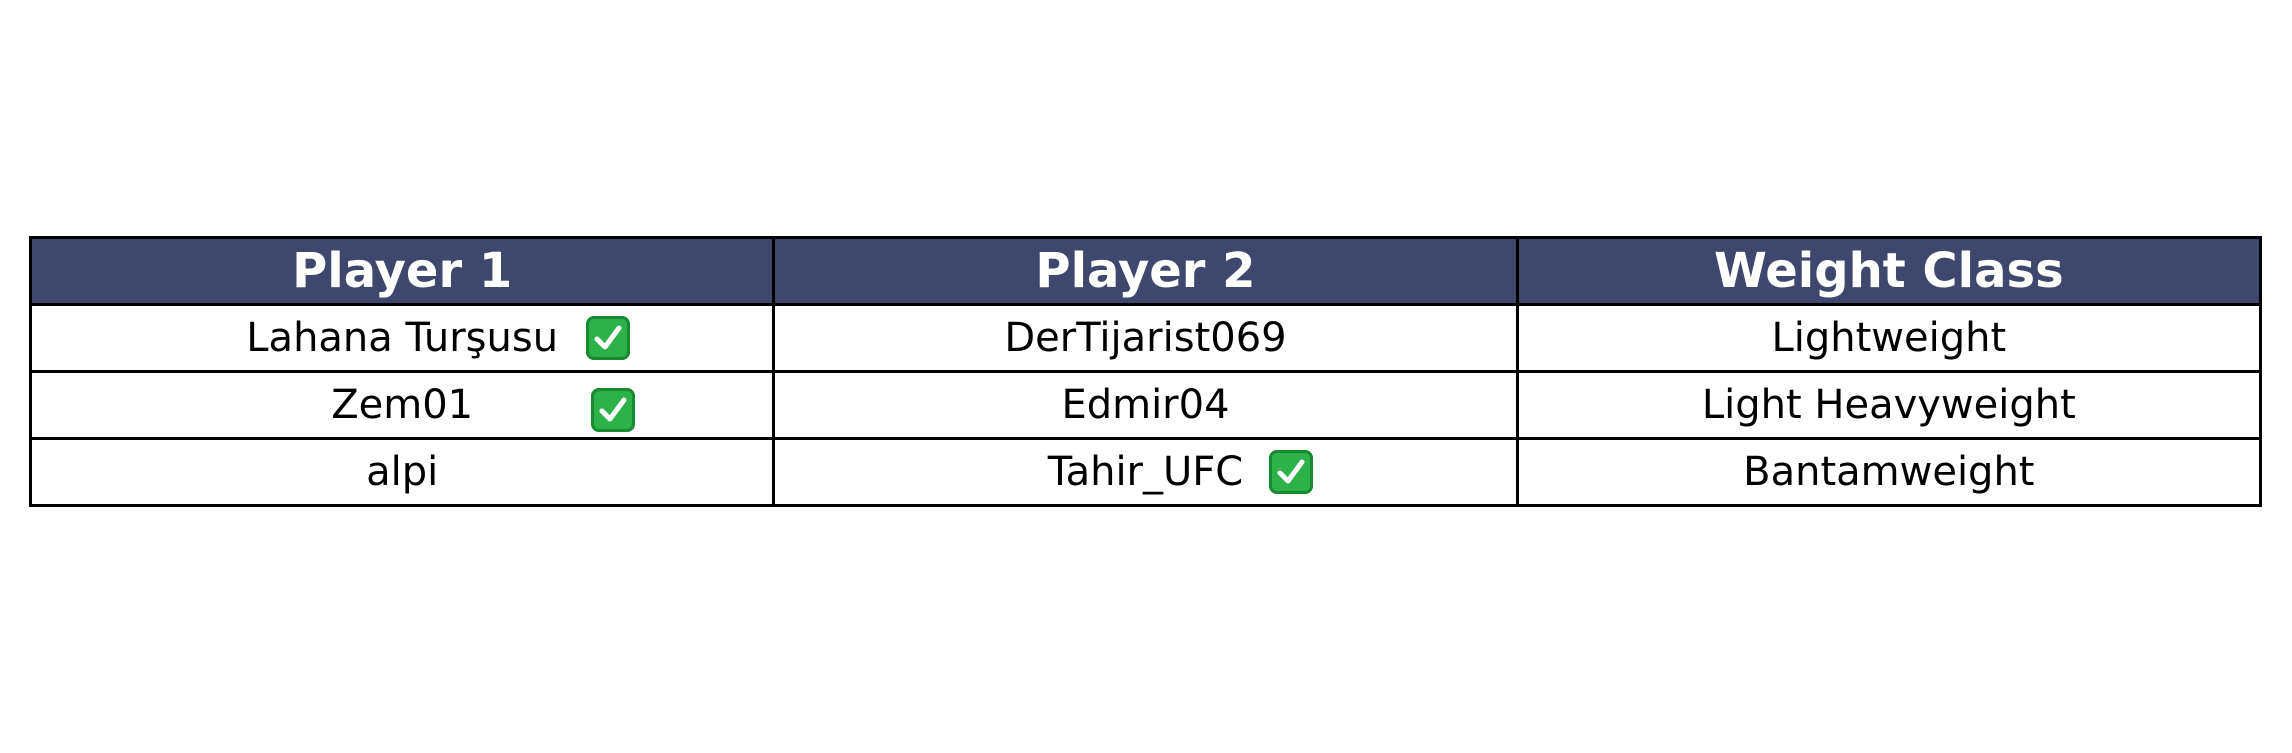 The width and height of the screenshot is (2292, 753). I want to click on header-player-2: Player 2, so click(1145, 271).